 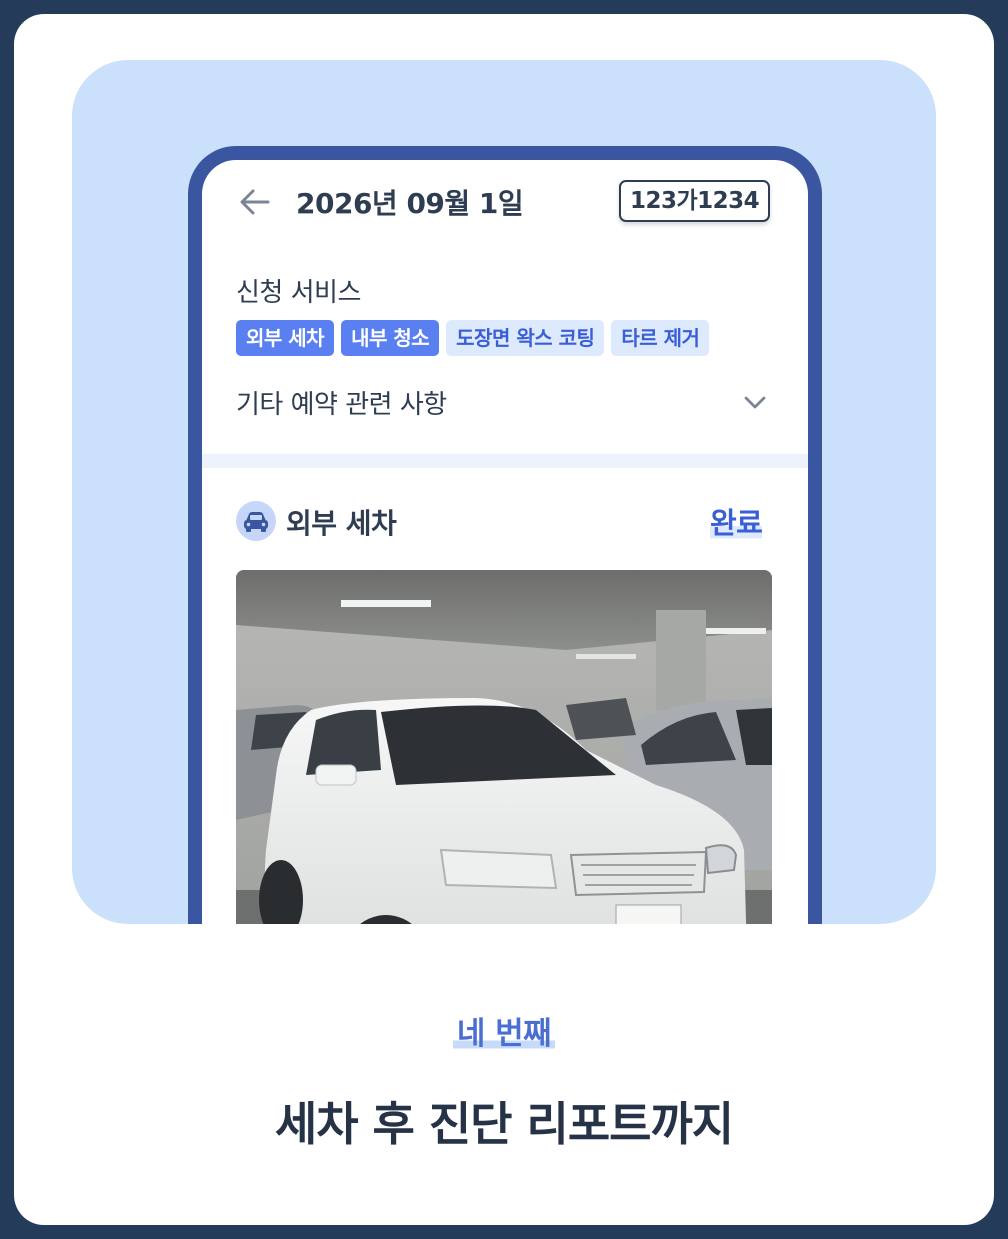 I want to click on service-chips: 외부 세차 내부 청소 도장면 왁스 코팅 타르 제거, so click(x=473, y=338).